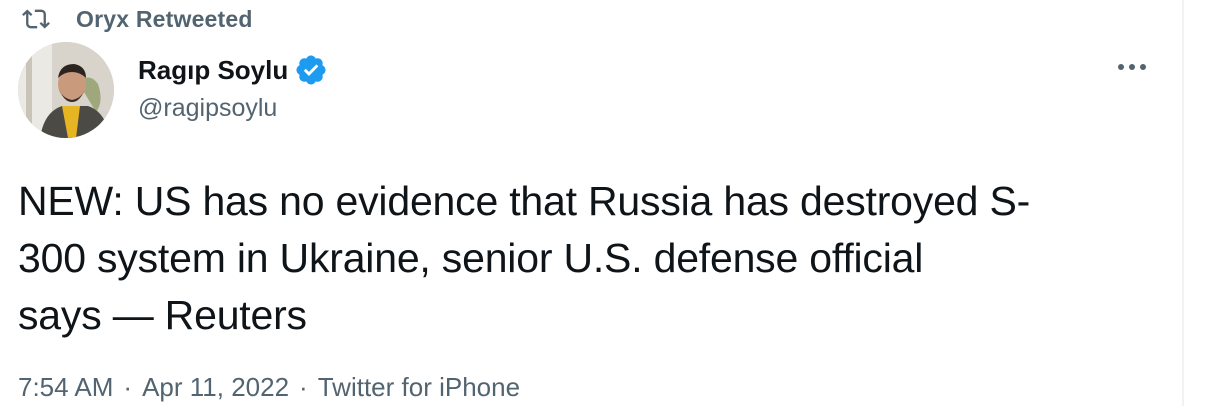  Describe the element at coordinates (164, 18) in the screenshot. I see `retweet-label: Oryx Retweeted` at that location.